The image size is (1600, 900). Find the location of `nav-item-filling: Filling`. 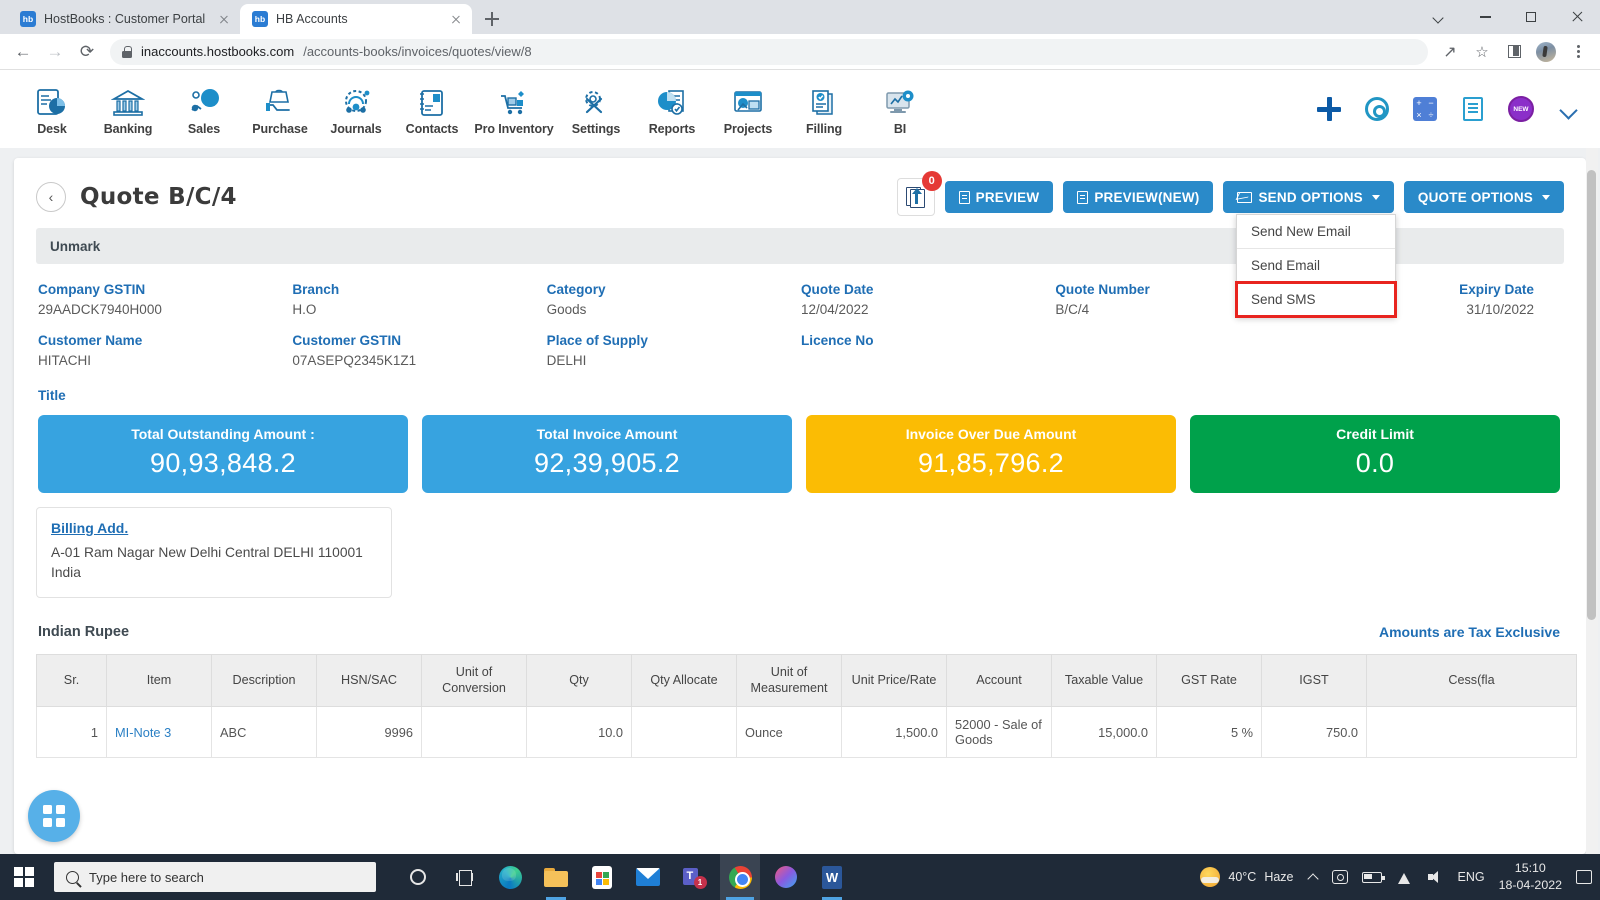

nav-item-filling: Filling is located at coordinates (824, 109).